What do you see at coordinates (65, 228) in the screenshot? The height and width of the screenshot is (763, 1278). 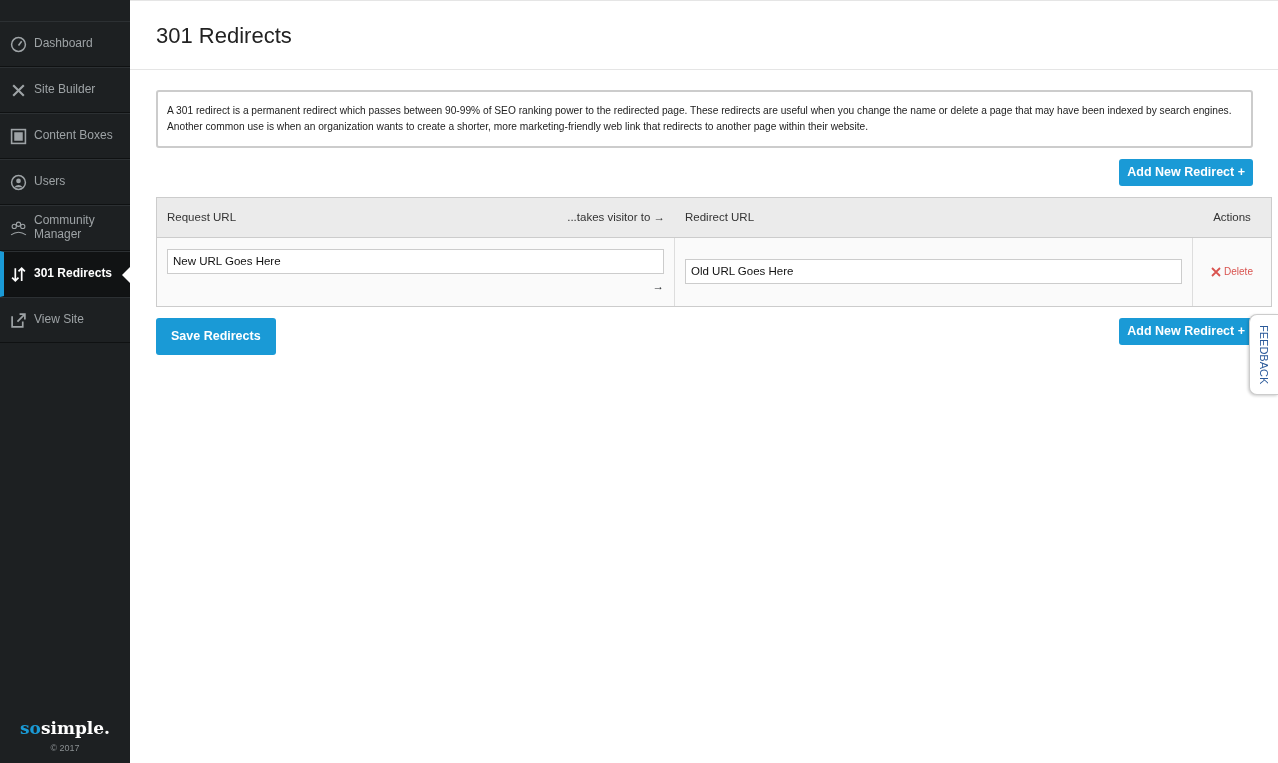 I see `sidebar-label: Community Manager` at bounding box center [65, 228].